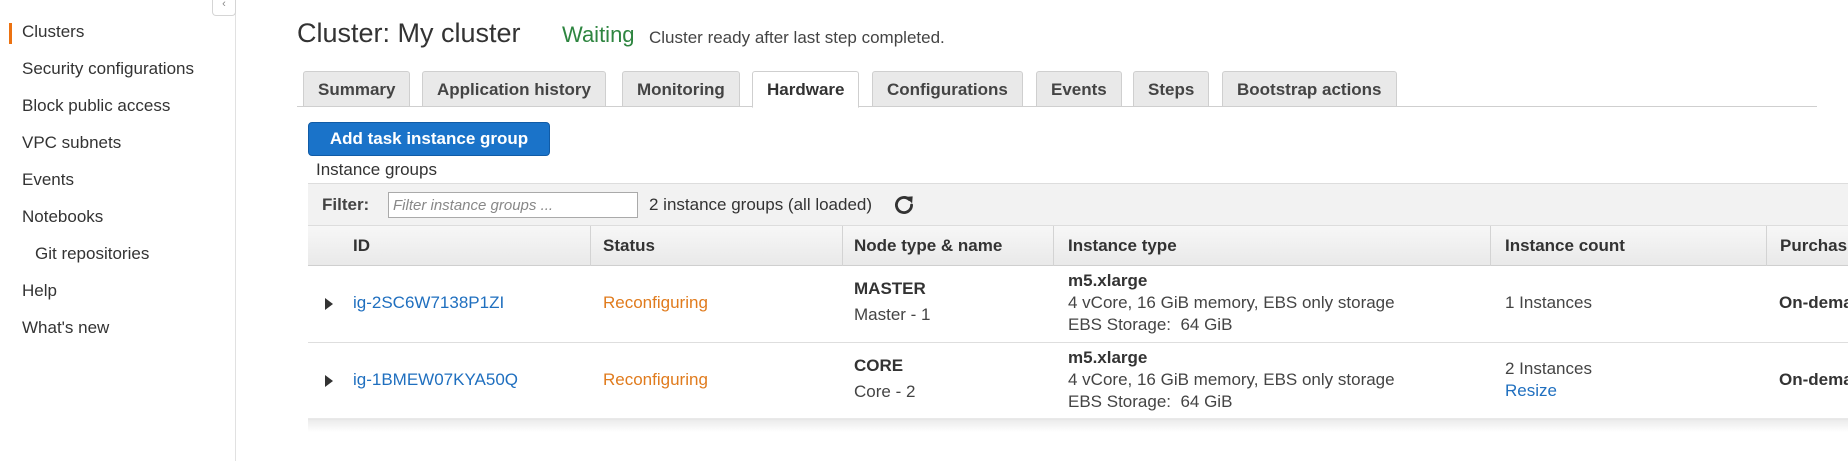 The width and height of the screenshot is (1848, 461). I want to click on tab-bootstrap-actions: Bootstrap actions, so click(1309, 89).